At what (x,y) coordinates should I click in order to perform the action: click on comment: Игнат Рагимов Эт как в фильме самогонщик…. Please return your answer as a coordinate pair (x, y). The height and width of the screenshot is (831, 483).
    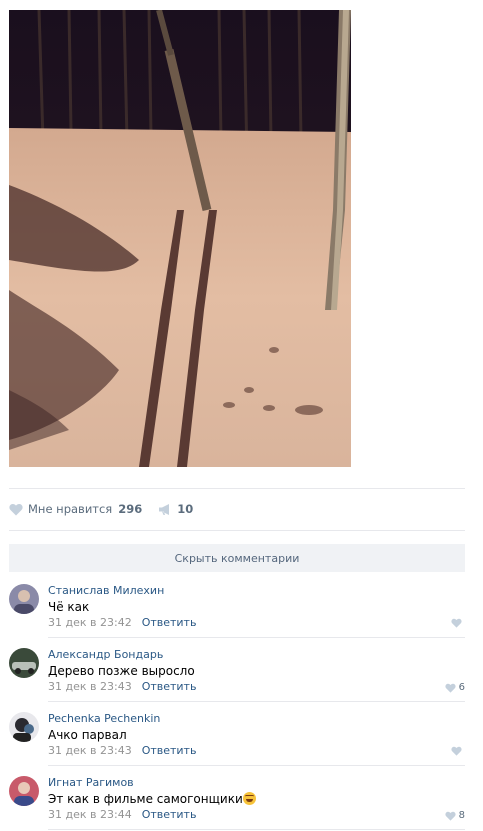
    Looking at the image, I should click on (237, 798).